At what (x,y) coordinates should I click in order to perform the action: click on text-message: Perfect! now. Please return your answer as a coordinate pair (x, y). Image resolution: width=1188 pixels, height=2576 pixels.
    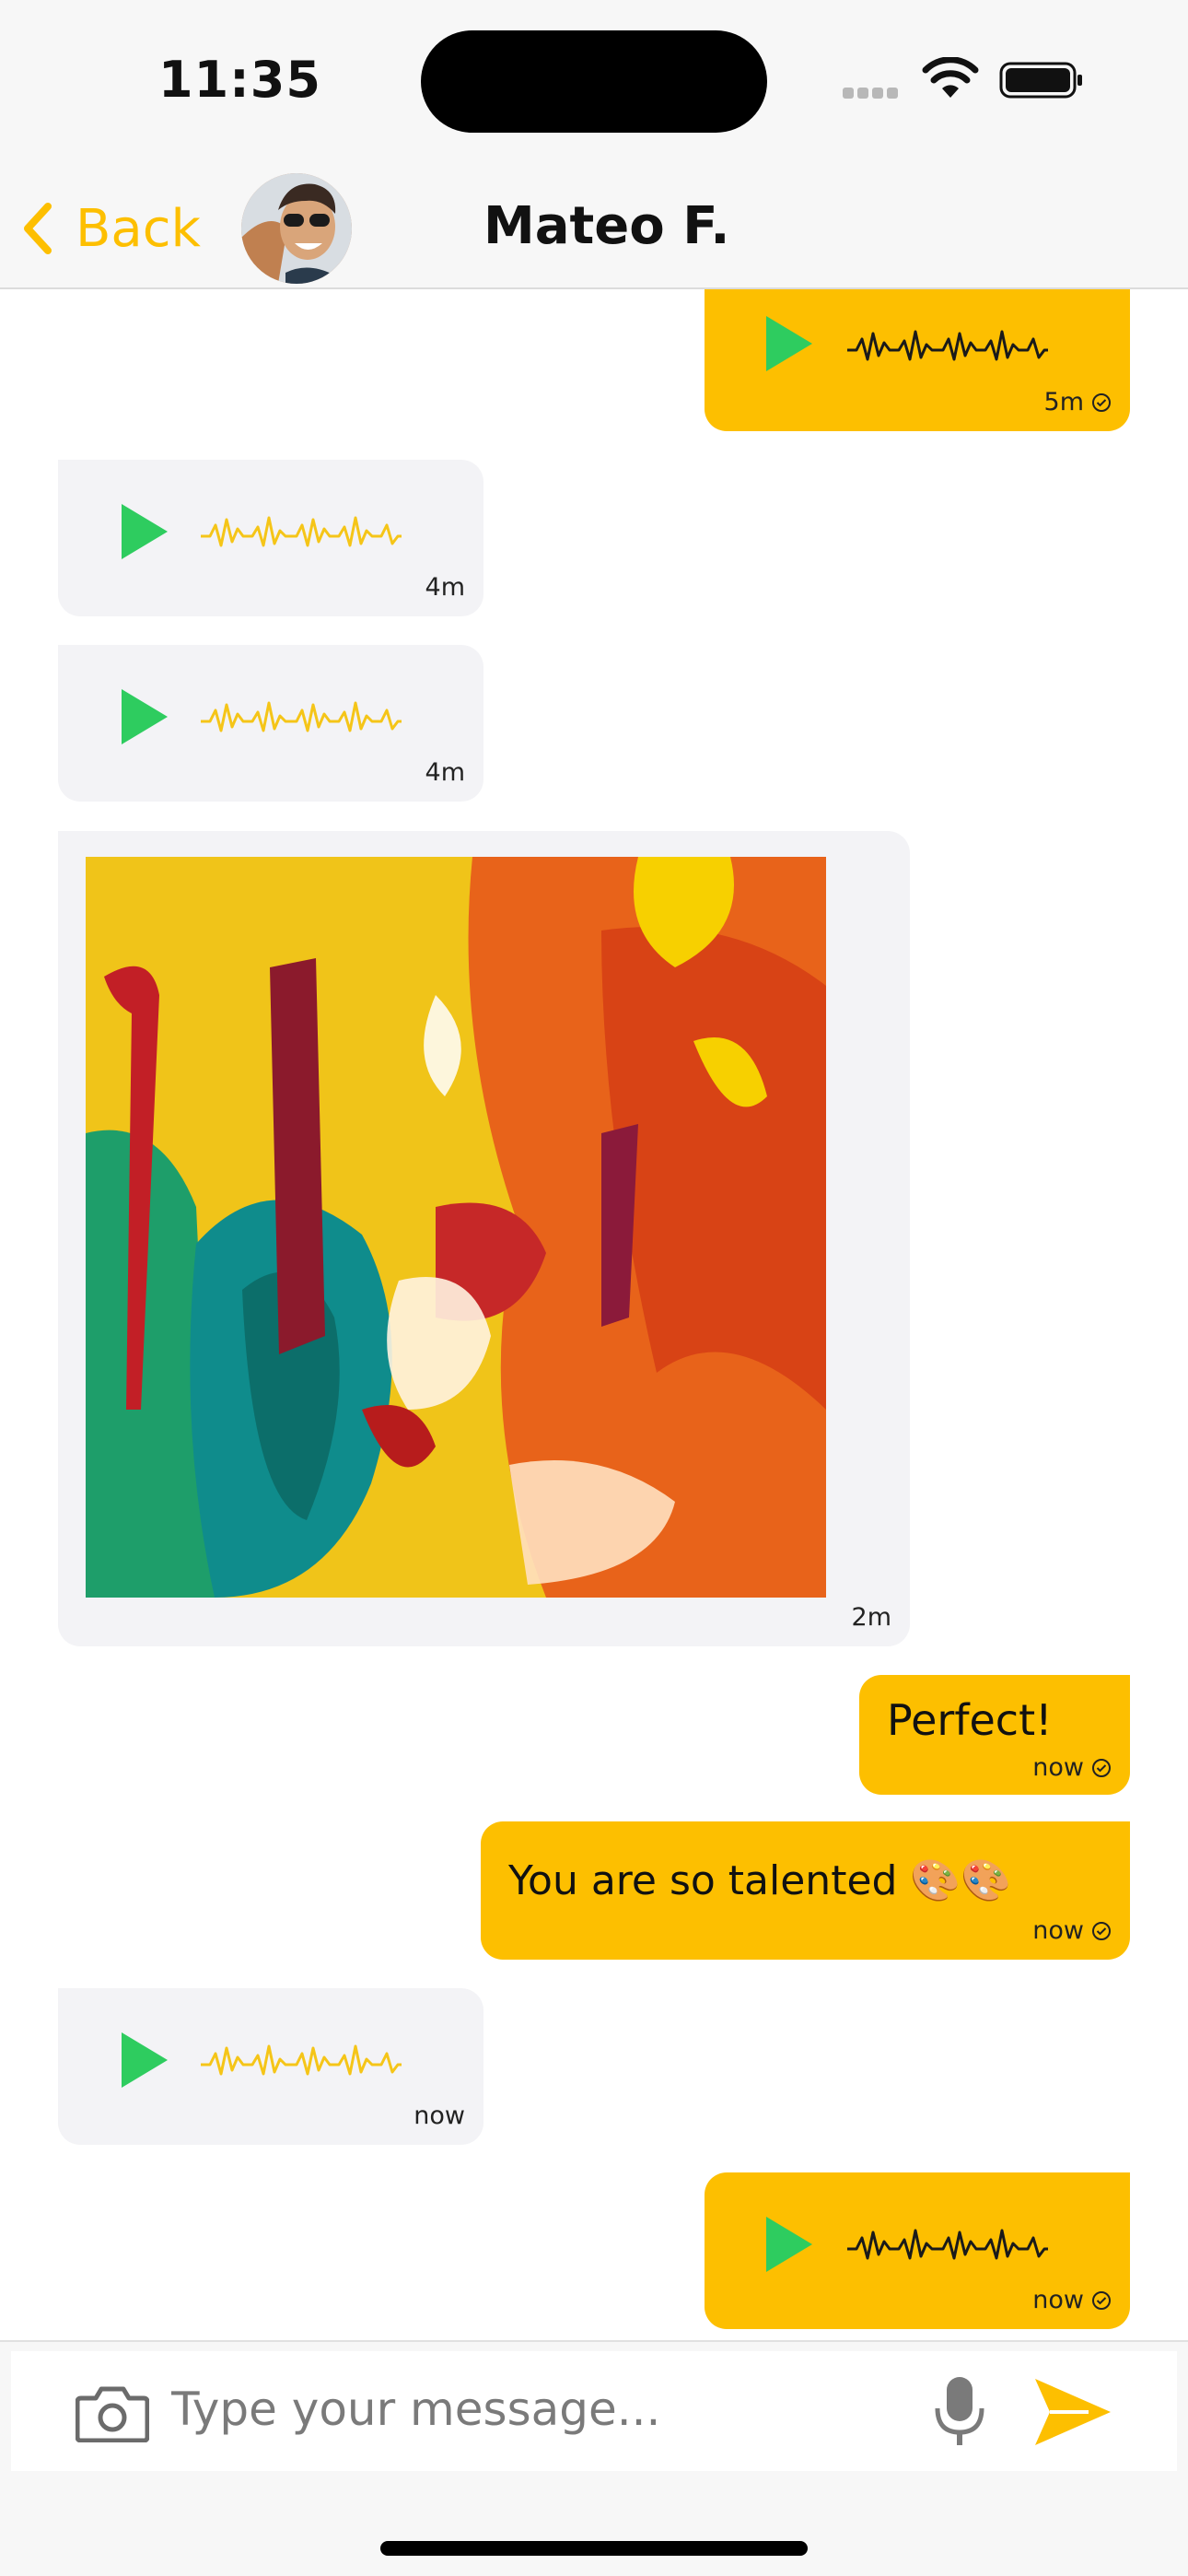
    Looking at the image, I should click on (995, 1735).